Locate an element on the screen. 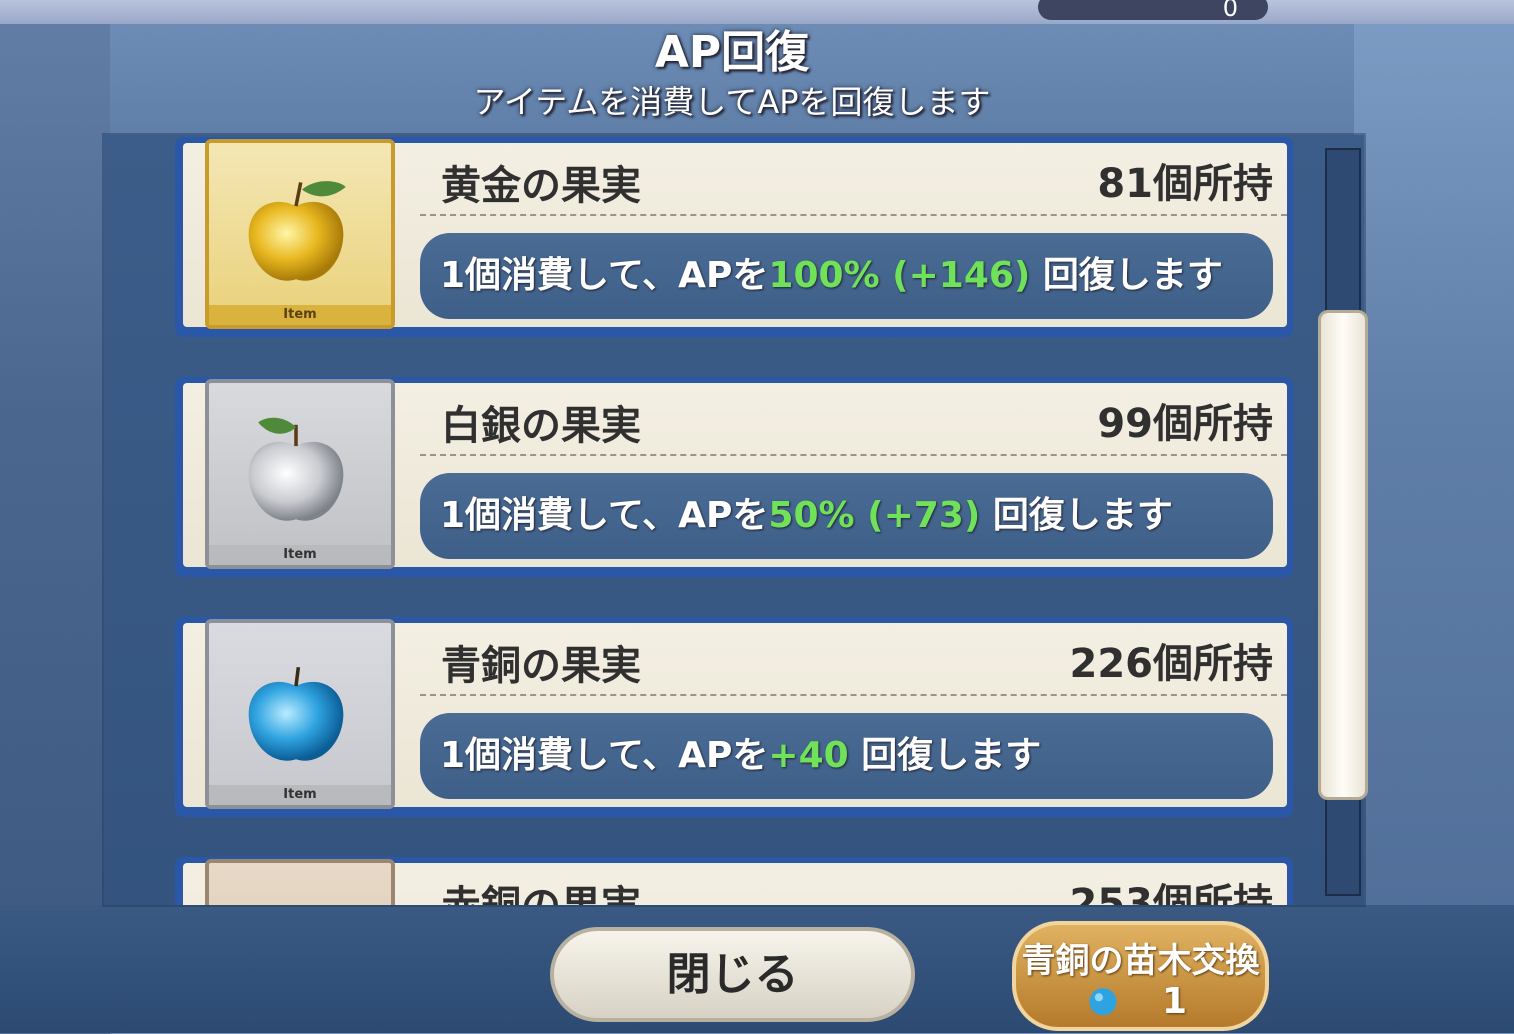 The image size is (1514, 1034). item-count-value: 81 is located at coordinates (1125, 184).